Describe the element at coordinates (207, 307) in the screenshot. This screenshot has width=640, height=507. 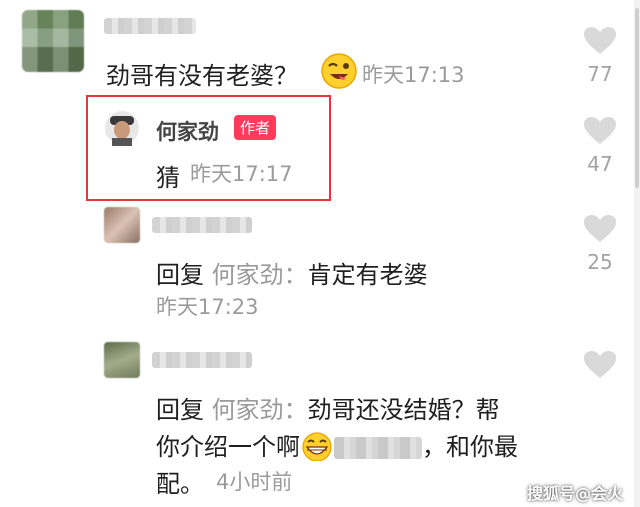
I see `reply1-time: 昨天17:23` at that location.